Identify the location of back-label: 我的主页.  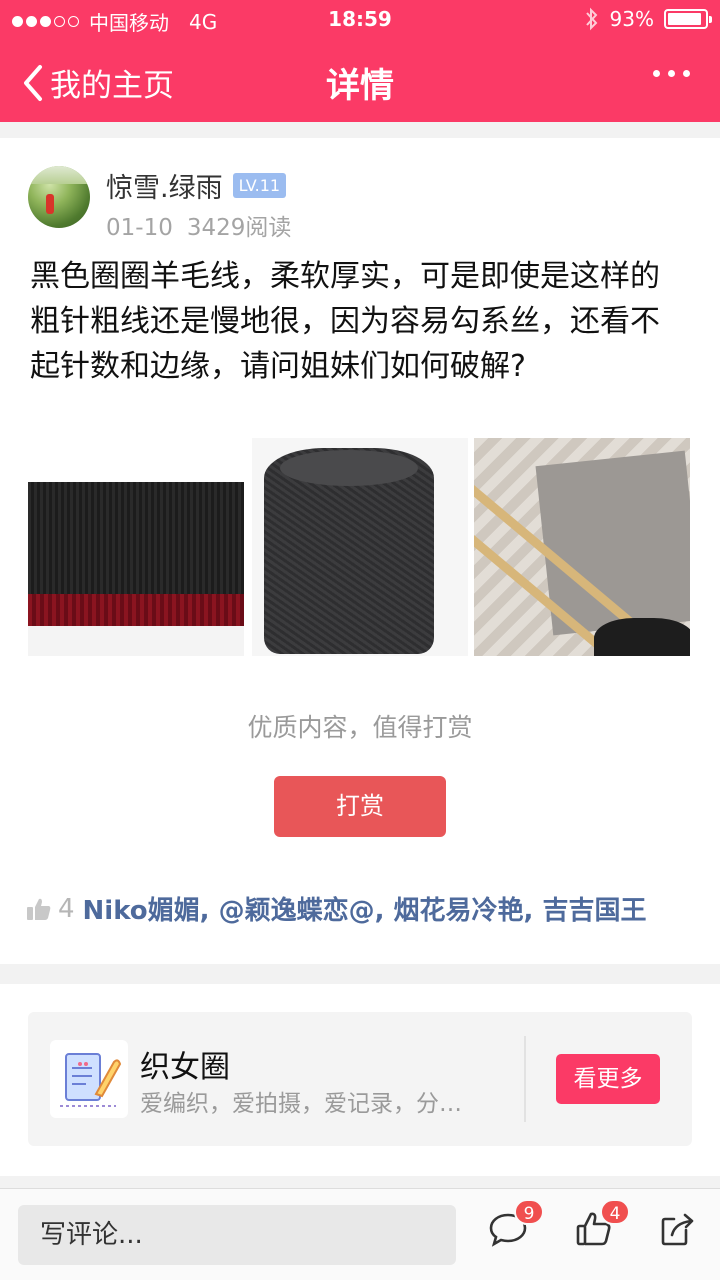
(112, 86).